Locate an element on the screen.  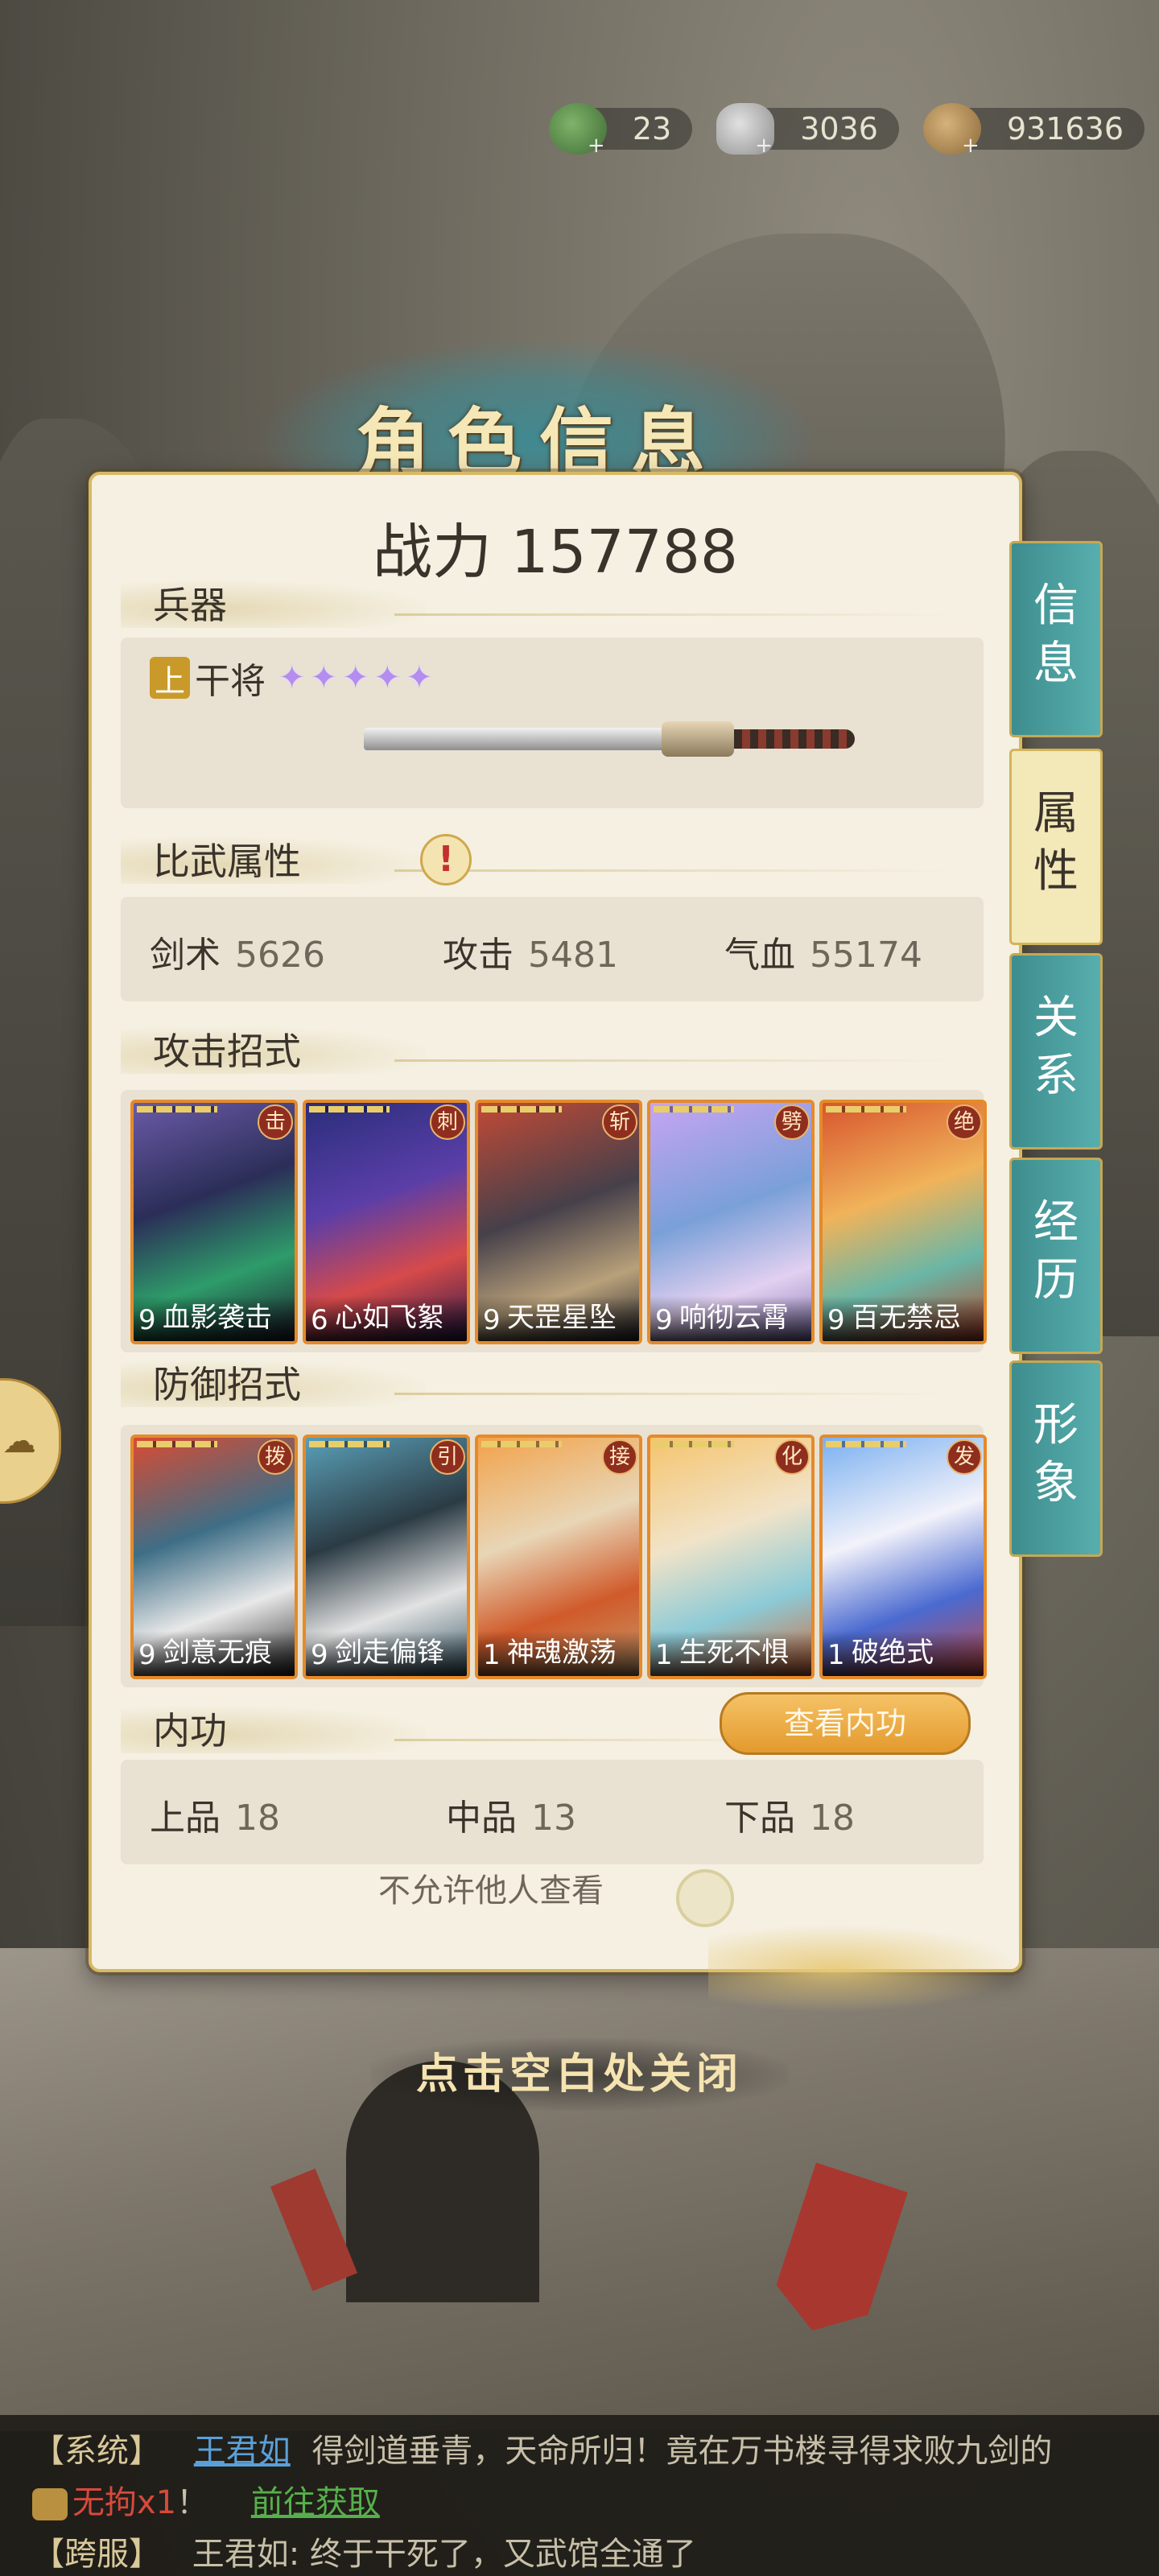
move-type-badge: 击 is located at coordinates (275, 1122).